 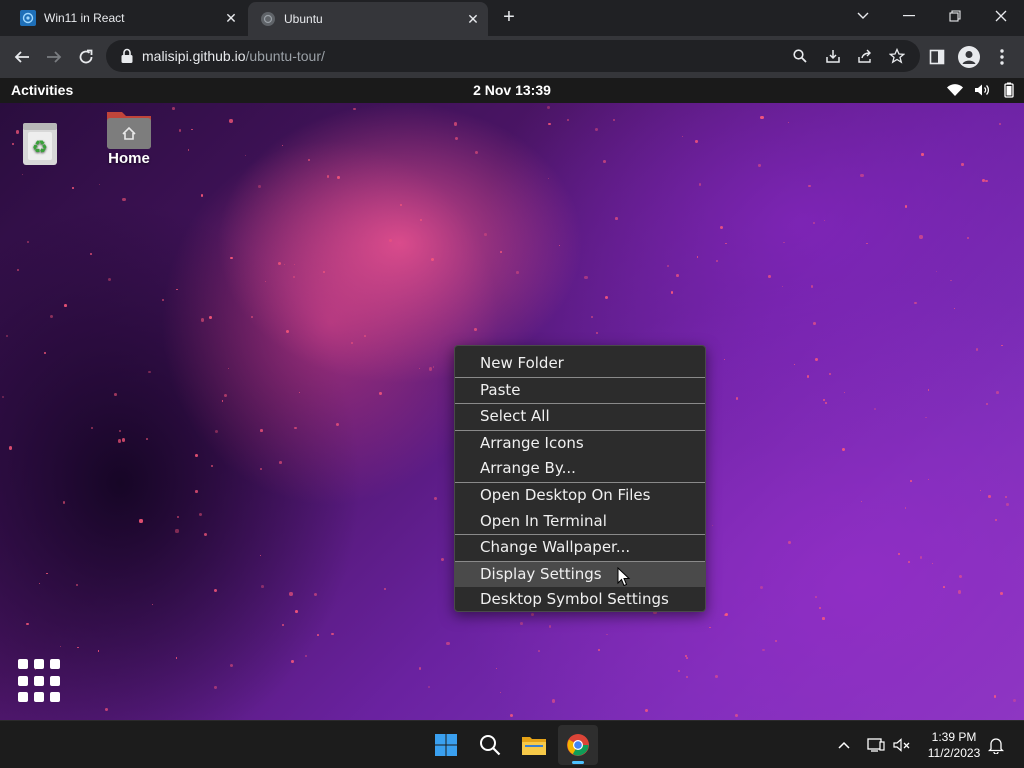 I want to click on menu-item-select-all: Select All, so click(x=580, y=417).